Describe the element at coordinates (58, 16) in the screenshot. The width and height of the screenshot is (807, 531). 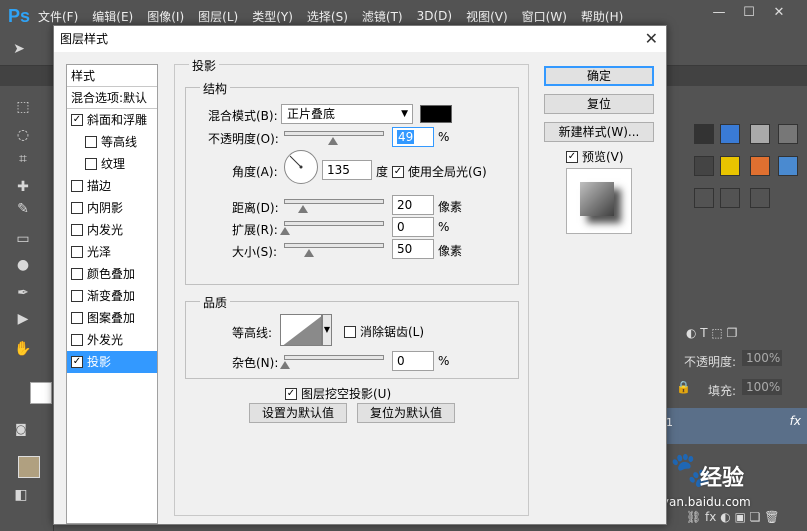
I see `menu-file: 文件(F)` at that location.